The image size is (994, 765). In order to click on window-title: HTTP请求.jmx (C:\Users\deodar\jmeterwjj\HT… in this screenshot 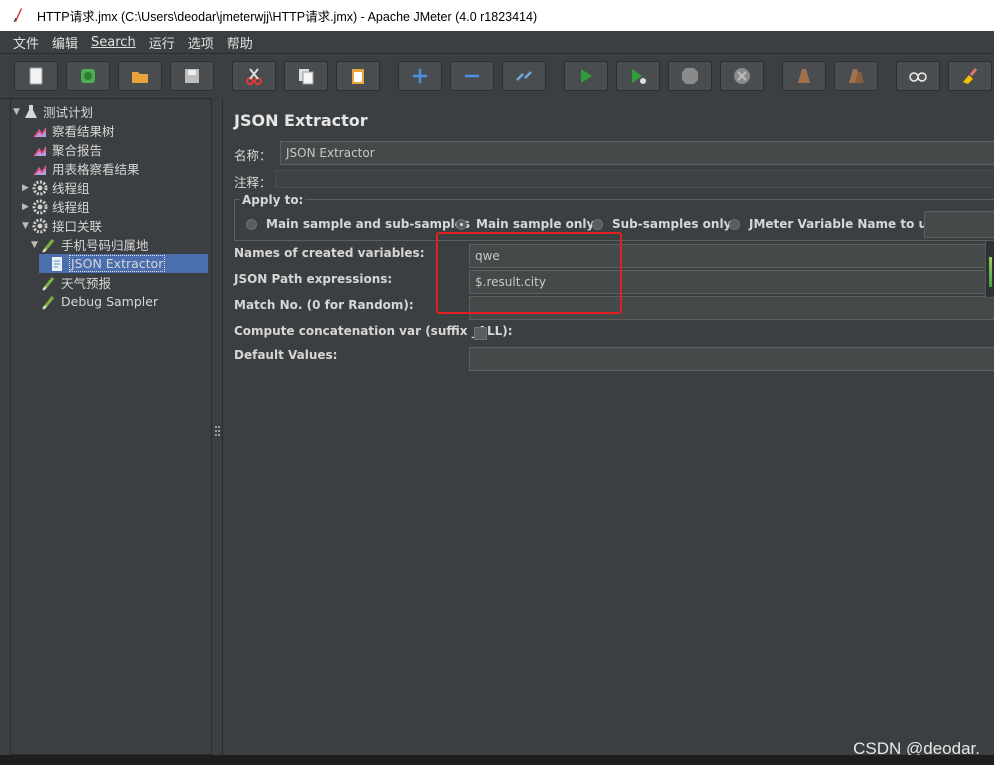, I will do `click(287, 17)`.